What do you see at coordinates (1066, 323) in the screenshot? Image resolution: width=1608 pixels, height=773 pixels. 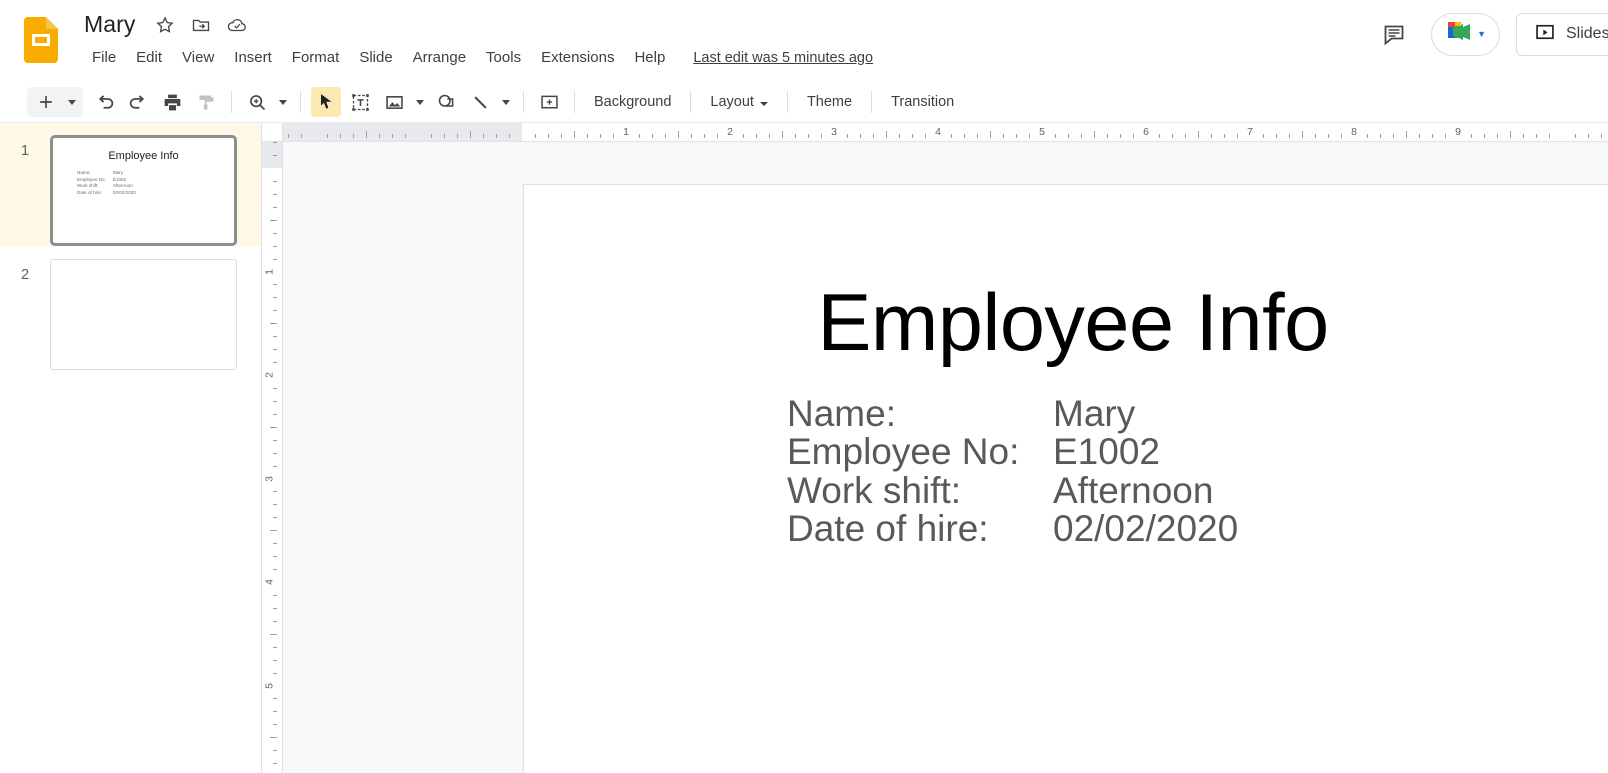 I see `slide-title-textbox: Employee Info` at bounding box center [1066, 323].